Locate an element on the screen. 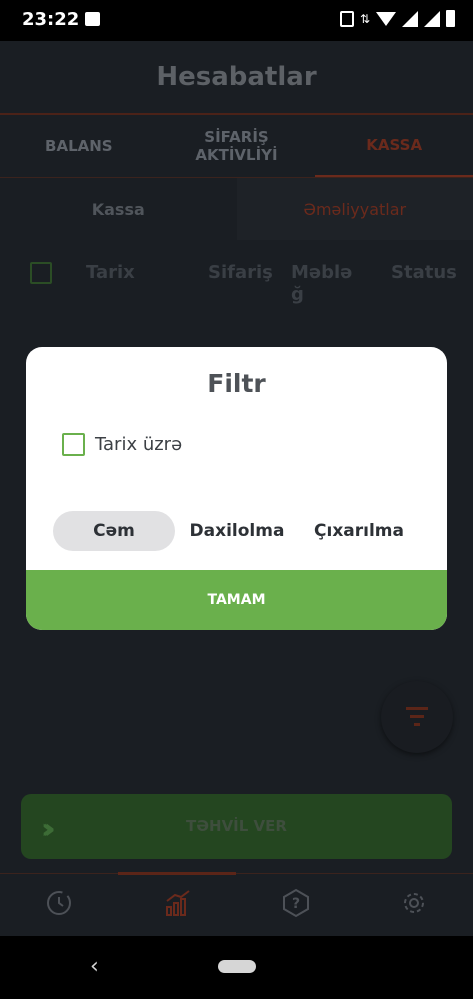 The height and width of the screenshot is (999, 473). battery-icon is located at coordinates (450, 18).